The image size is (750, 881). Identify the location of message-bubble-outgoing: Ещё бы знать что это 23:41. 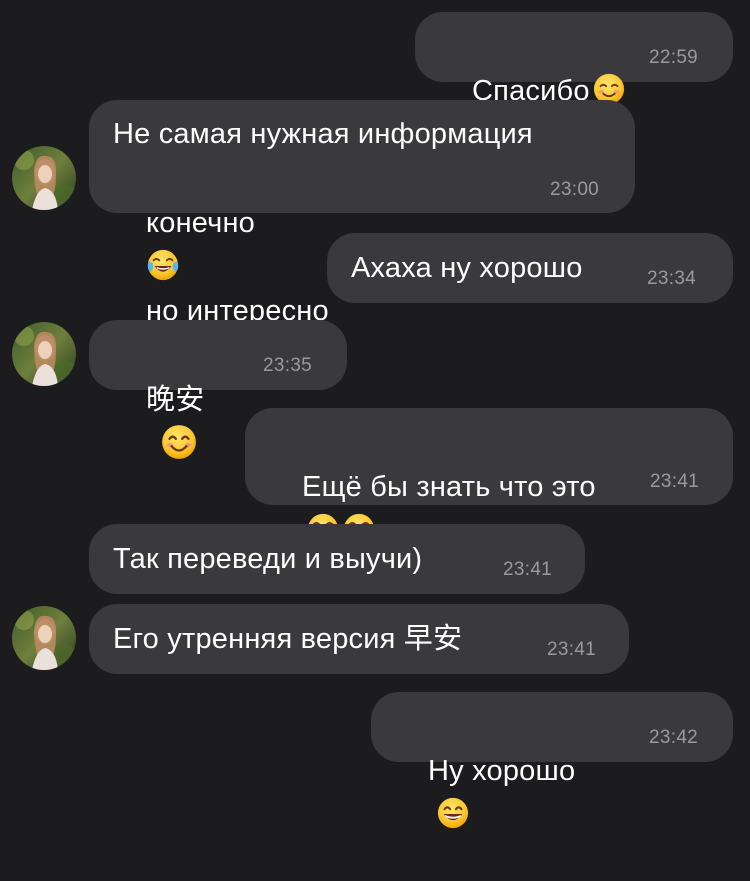
(489, 476).